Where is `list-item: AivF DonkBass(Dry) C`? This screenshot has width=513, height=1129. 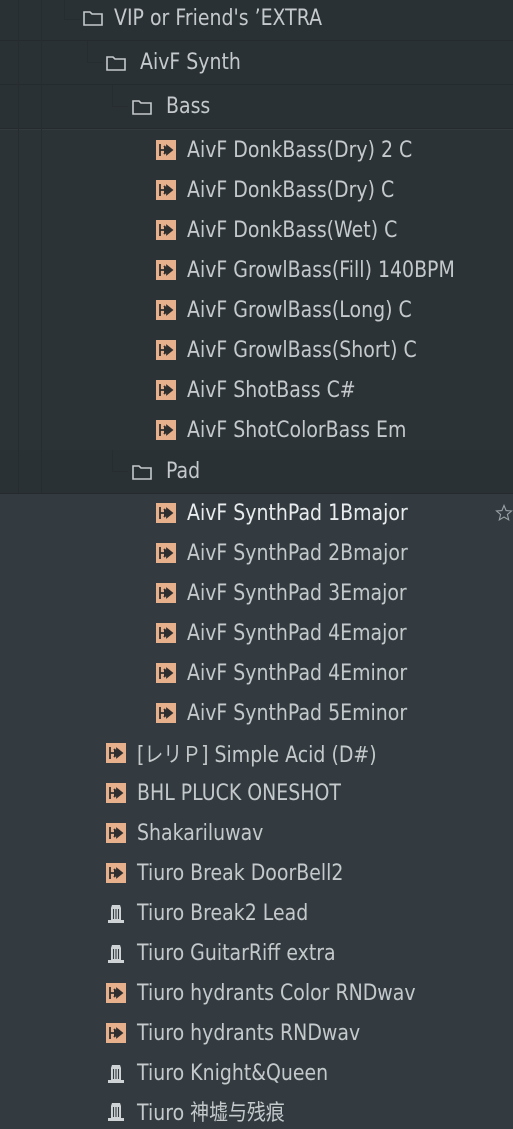 list-item: AivF DonkBass(Dry) C is located at coordinates (256, 190).